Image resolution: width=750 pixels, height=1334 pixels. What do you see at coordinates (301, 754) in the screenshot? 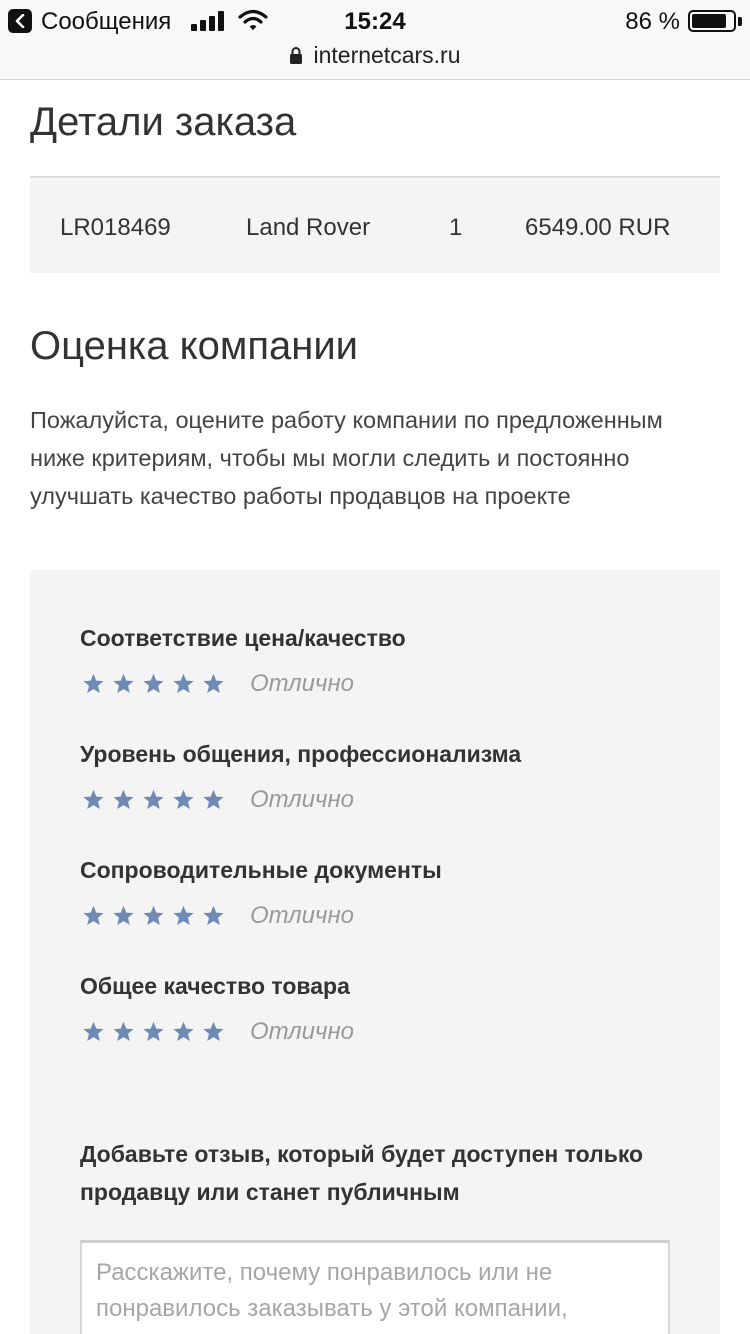
I see `criterion-title: Уровень общения, профессионализма` at bounding box center [301, 754].